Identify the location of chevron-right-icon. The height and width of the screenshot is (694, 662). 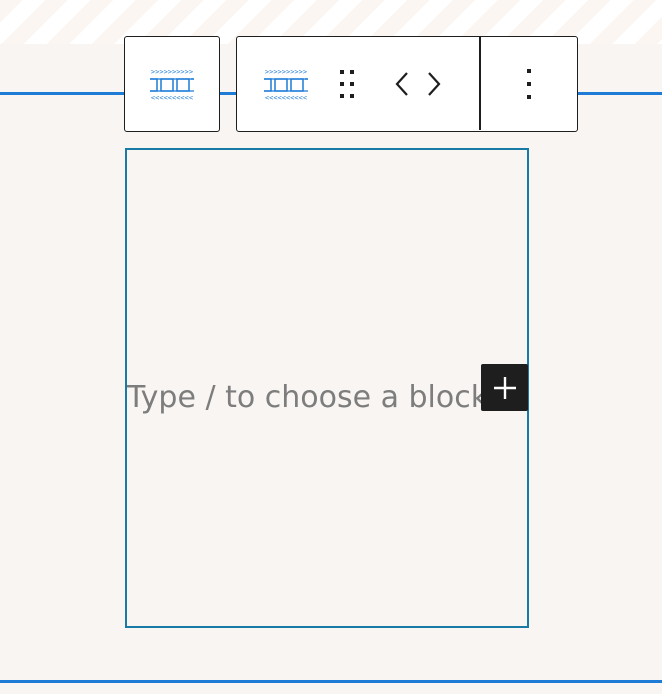
(434, 83).